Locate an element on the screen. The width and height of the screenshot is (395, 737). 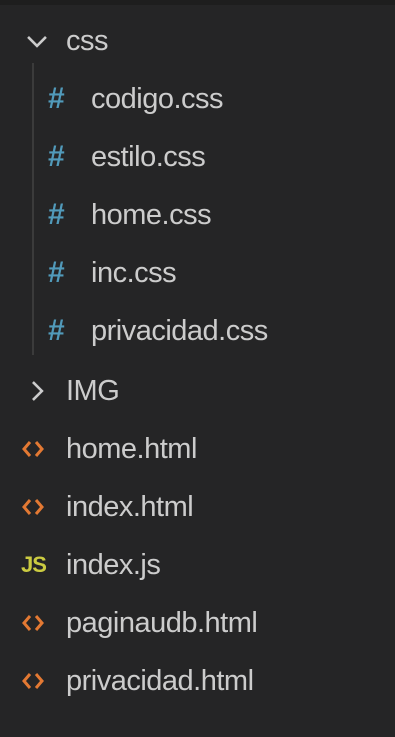
folder-img-label: IMG is located at coordinates (93, 390).